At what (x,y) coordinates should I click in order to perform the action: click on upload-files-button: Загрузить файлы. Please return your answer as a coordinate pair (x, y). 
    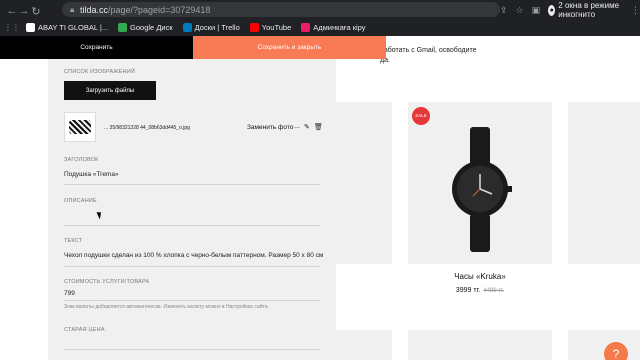
    Looking at the image, I should click on (110, 90).